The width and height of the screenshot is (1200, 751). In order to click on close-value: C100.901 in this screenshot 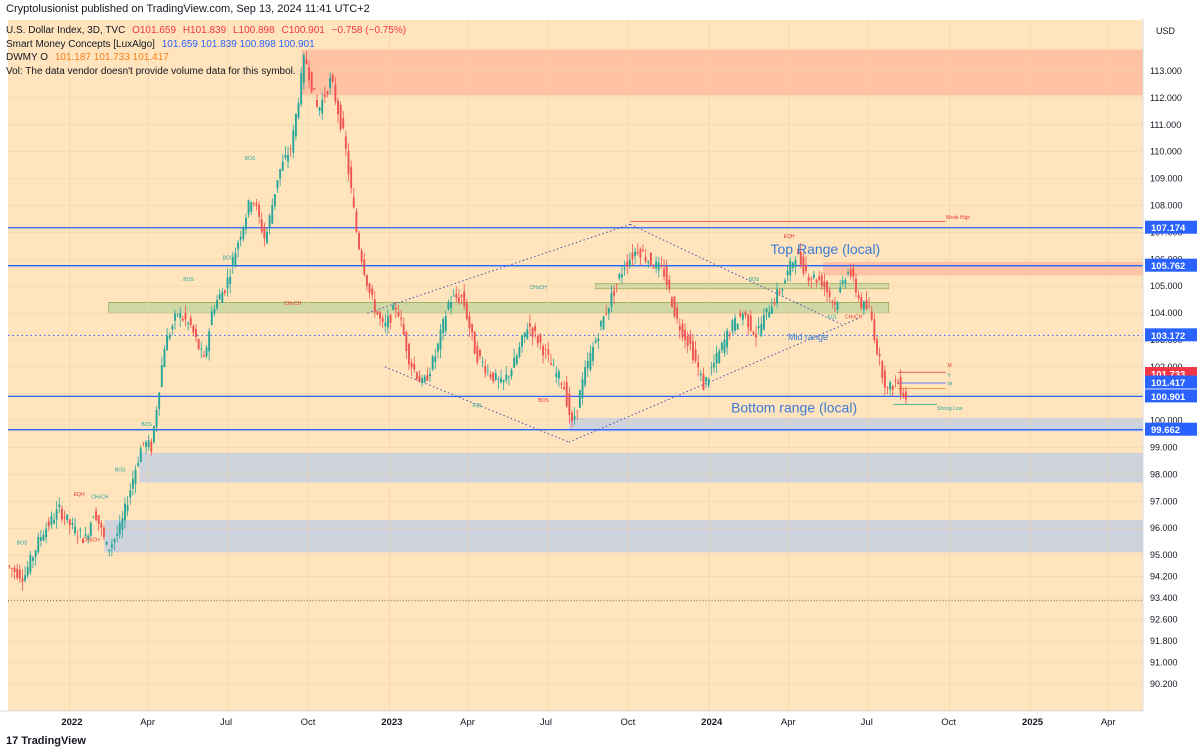, I will do `click(303, 30)`.